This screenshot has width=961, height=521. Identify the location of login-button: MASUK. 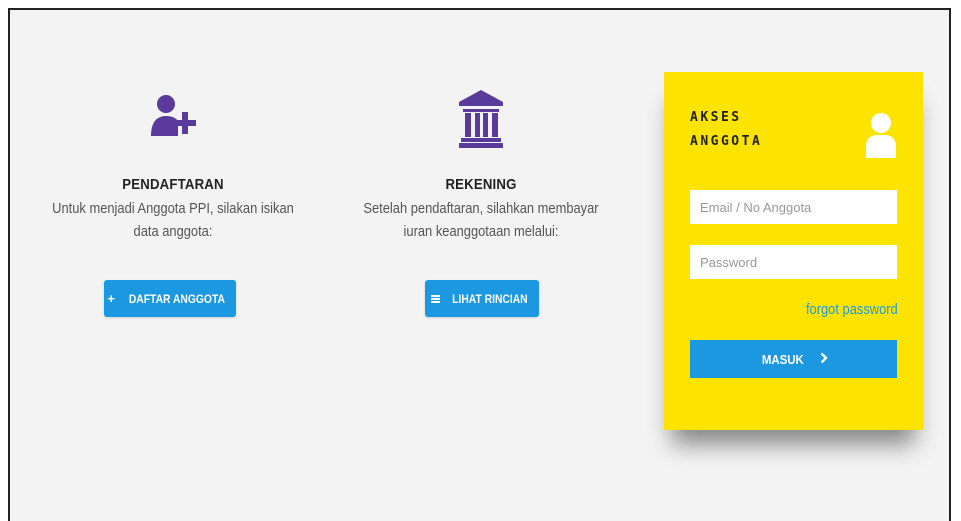
(793, 359).